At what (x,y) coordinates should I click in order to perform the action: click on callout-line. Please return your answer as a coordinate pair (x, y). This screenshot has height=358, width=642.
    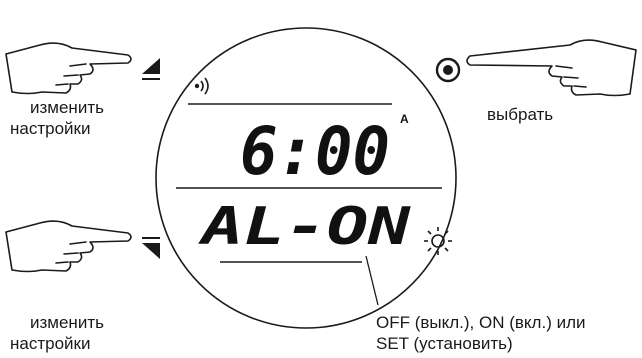
    Looking at the image, I should click on (372, 280).